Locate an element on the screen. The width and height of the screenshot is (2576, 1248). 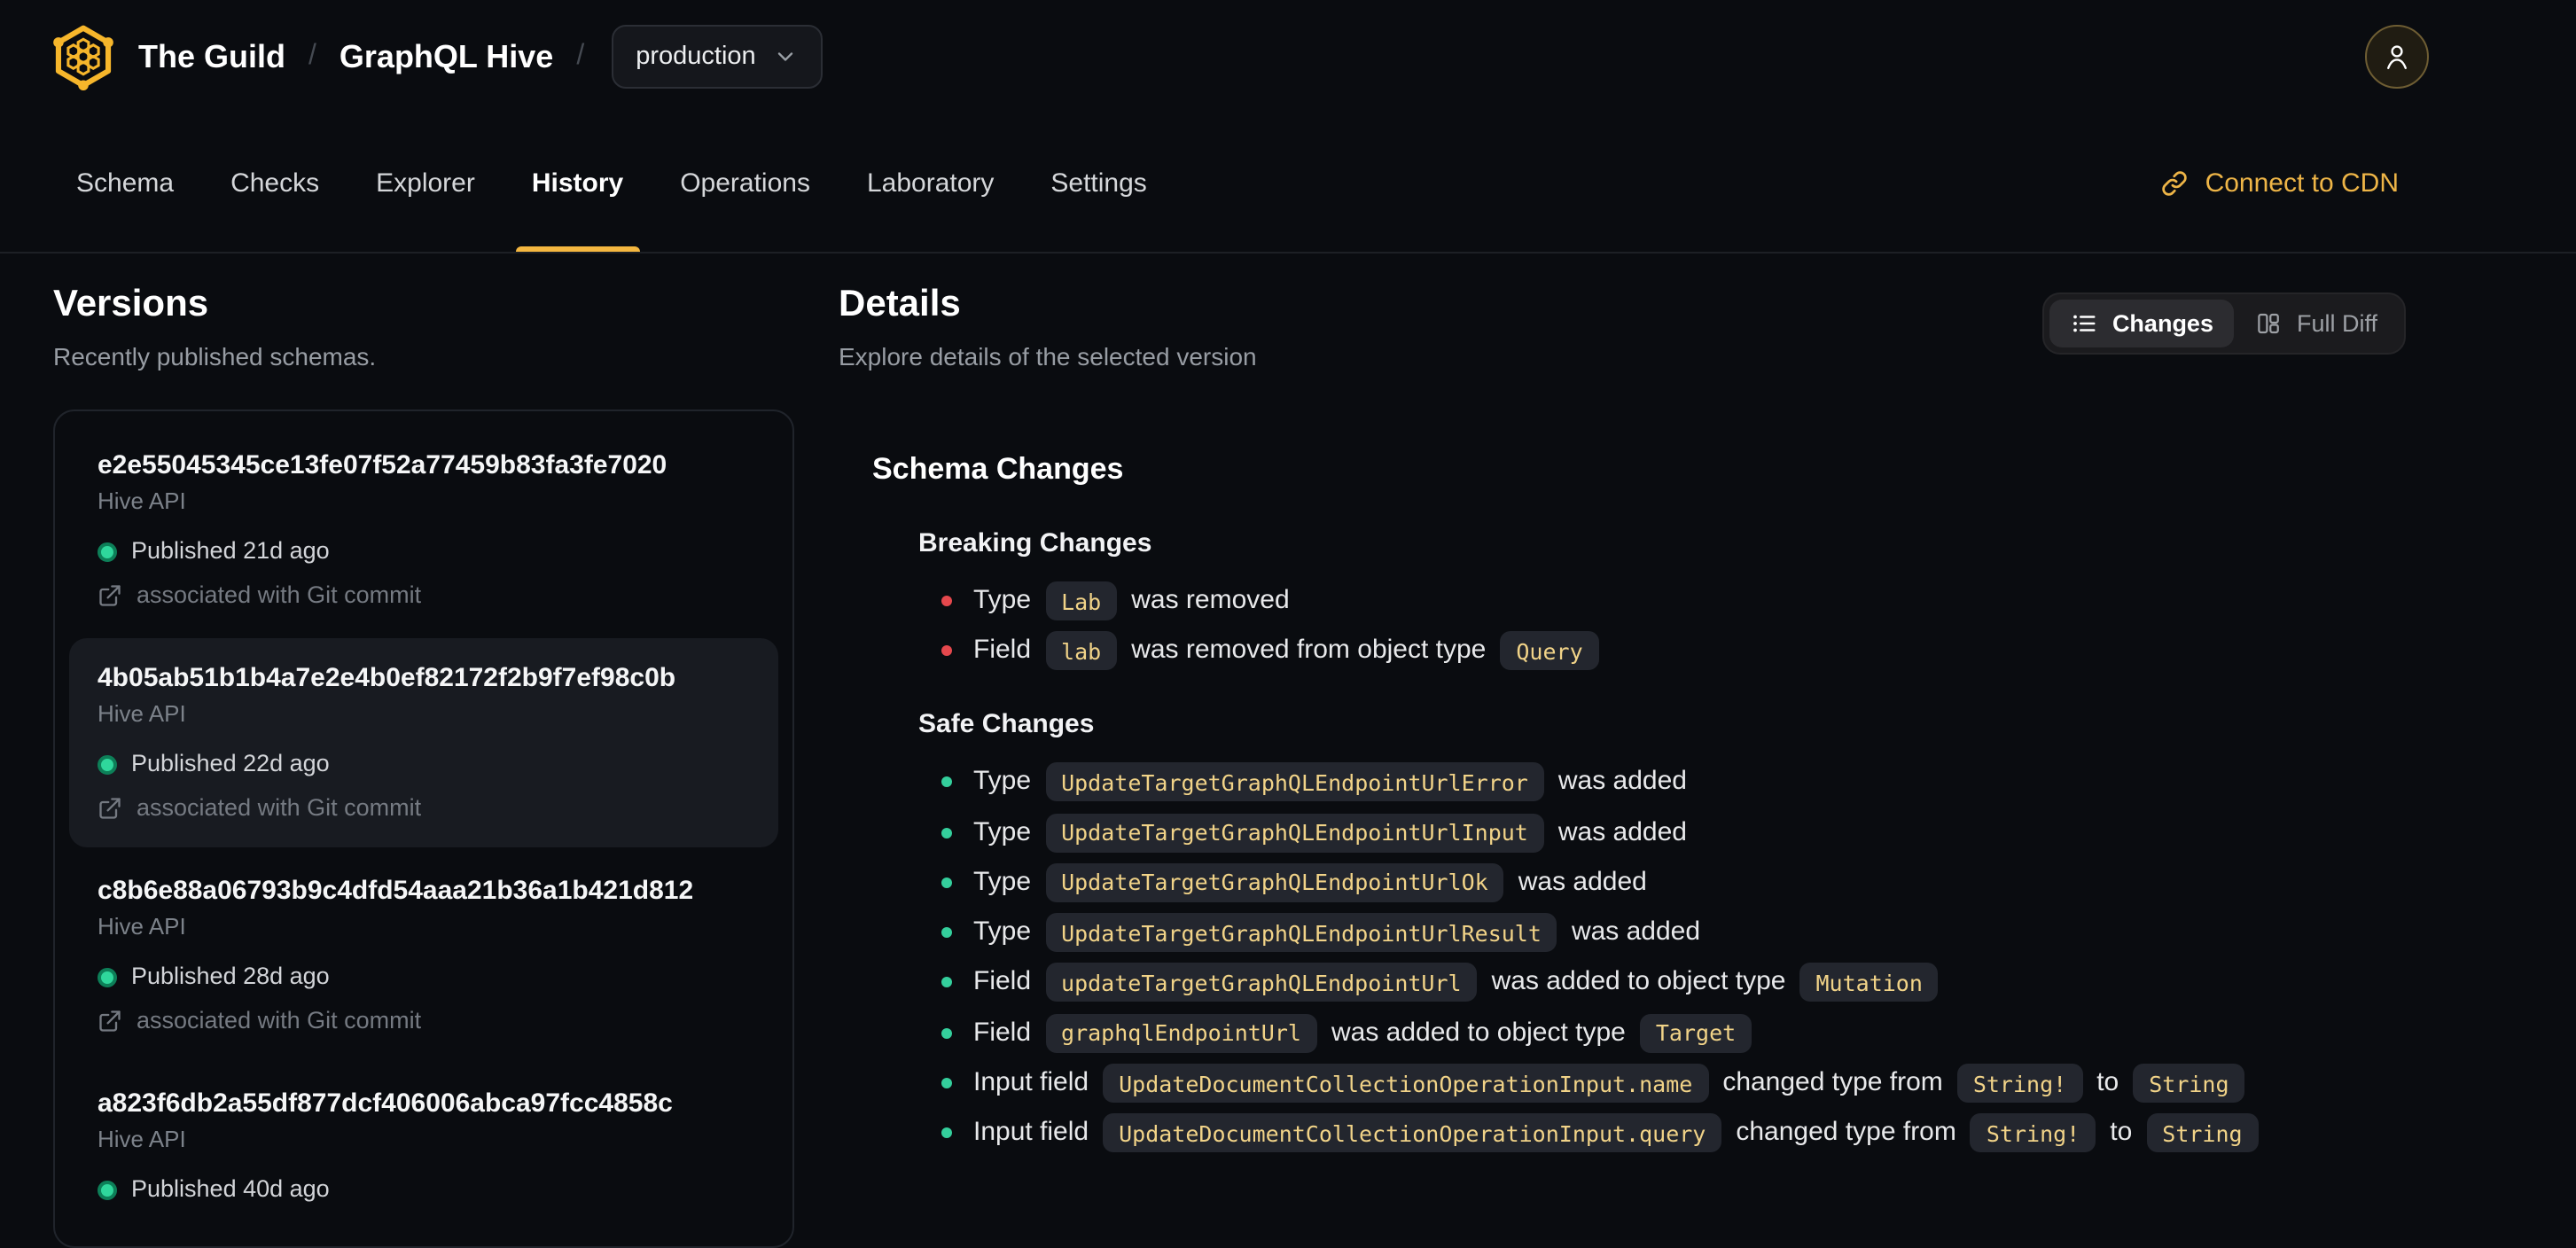
tab-laboratory: Laboratory is located at coordinates (930, 182).